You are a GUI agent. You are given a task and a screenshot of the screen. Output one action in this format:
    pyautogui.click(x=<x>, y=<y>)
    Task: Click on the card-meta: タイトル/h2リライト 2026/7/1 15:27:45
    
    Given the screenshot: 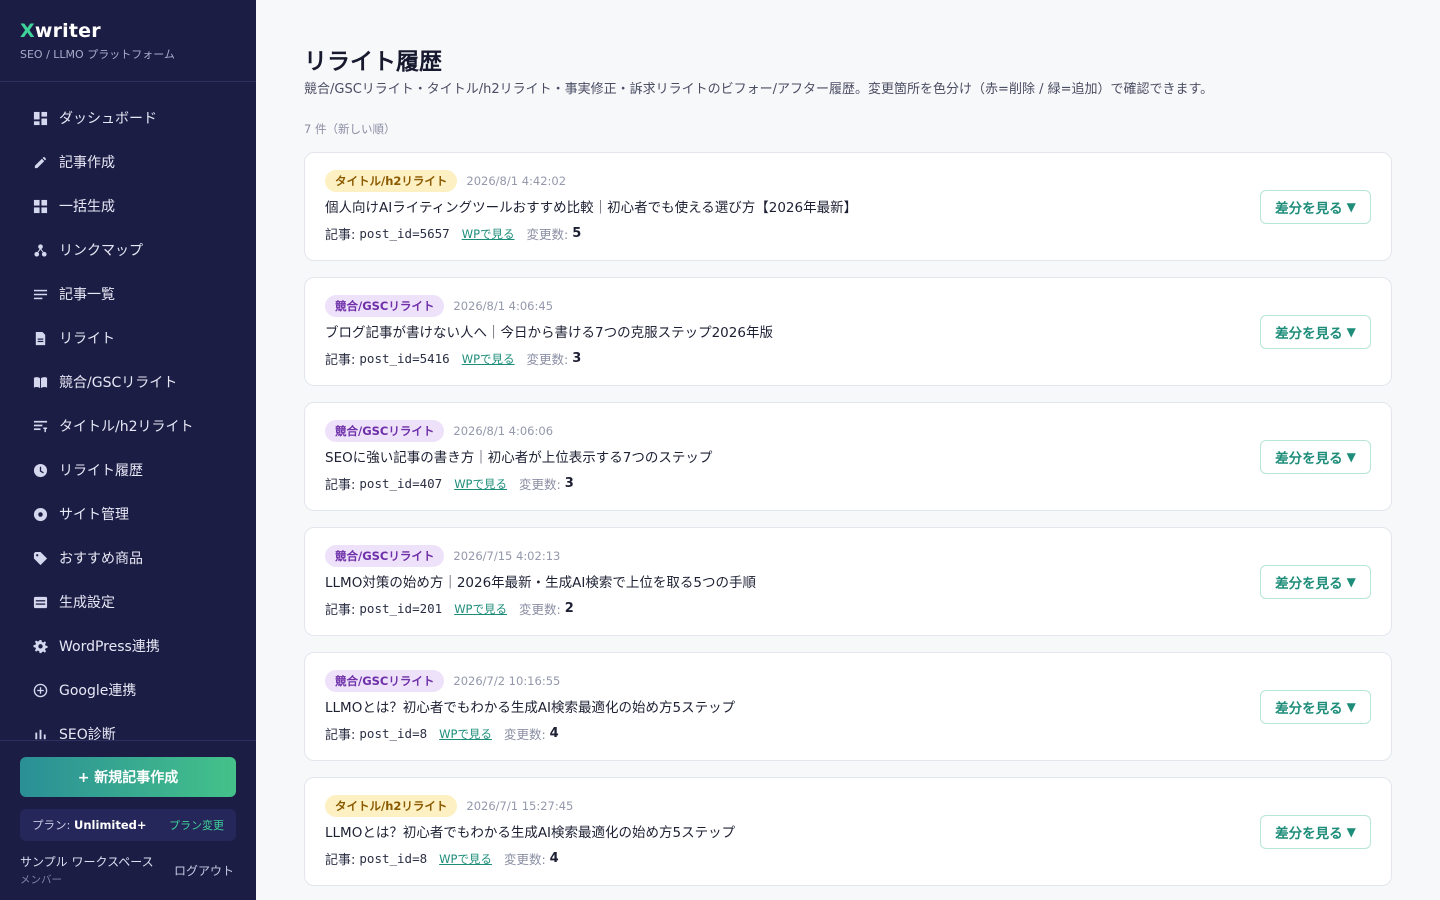 What is the action you would take?
    pyautogui.click(x=449, y=806)
    